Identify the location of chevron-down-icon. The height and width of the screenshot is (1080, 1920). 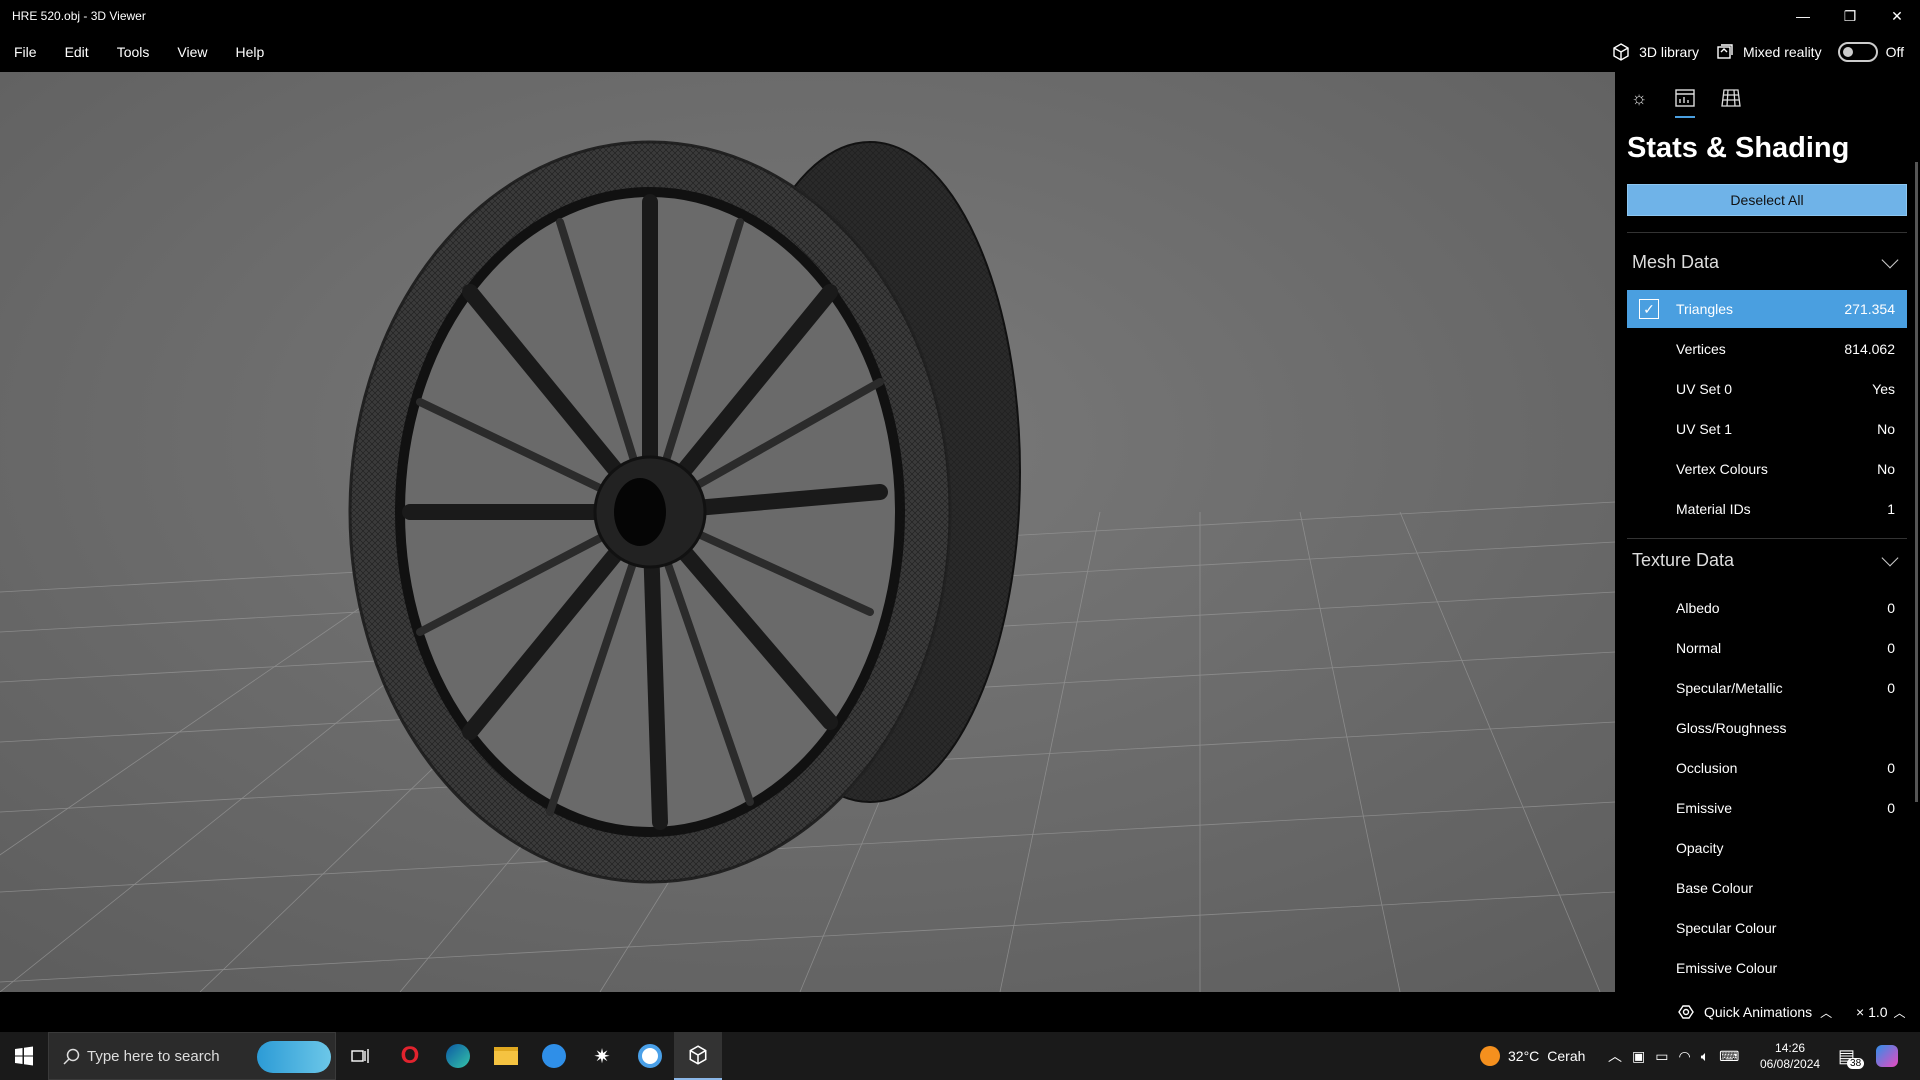
(1890, 557).